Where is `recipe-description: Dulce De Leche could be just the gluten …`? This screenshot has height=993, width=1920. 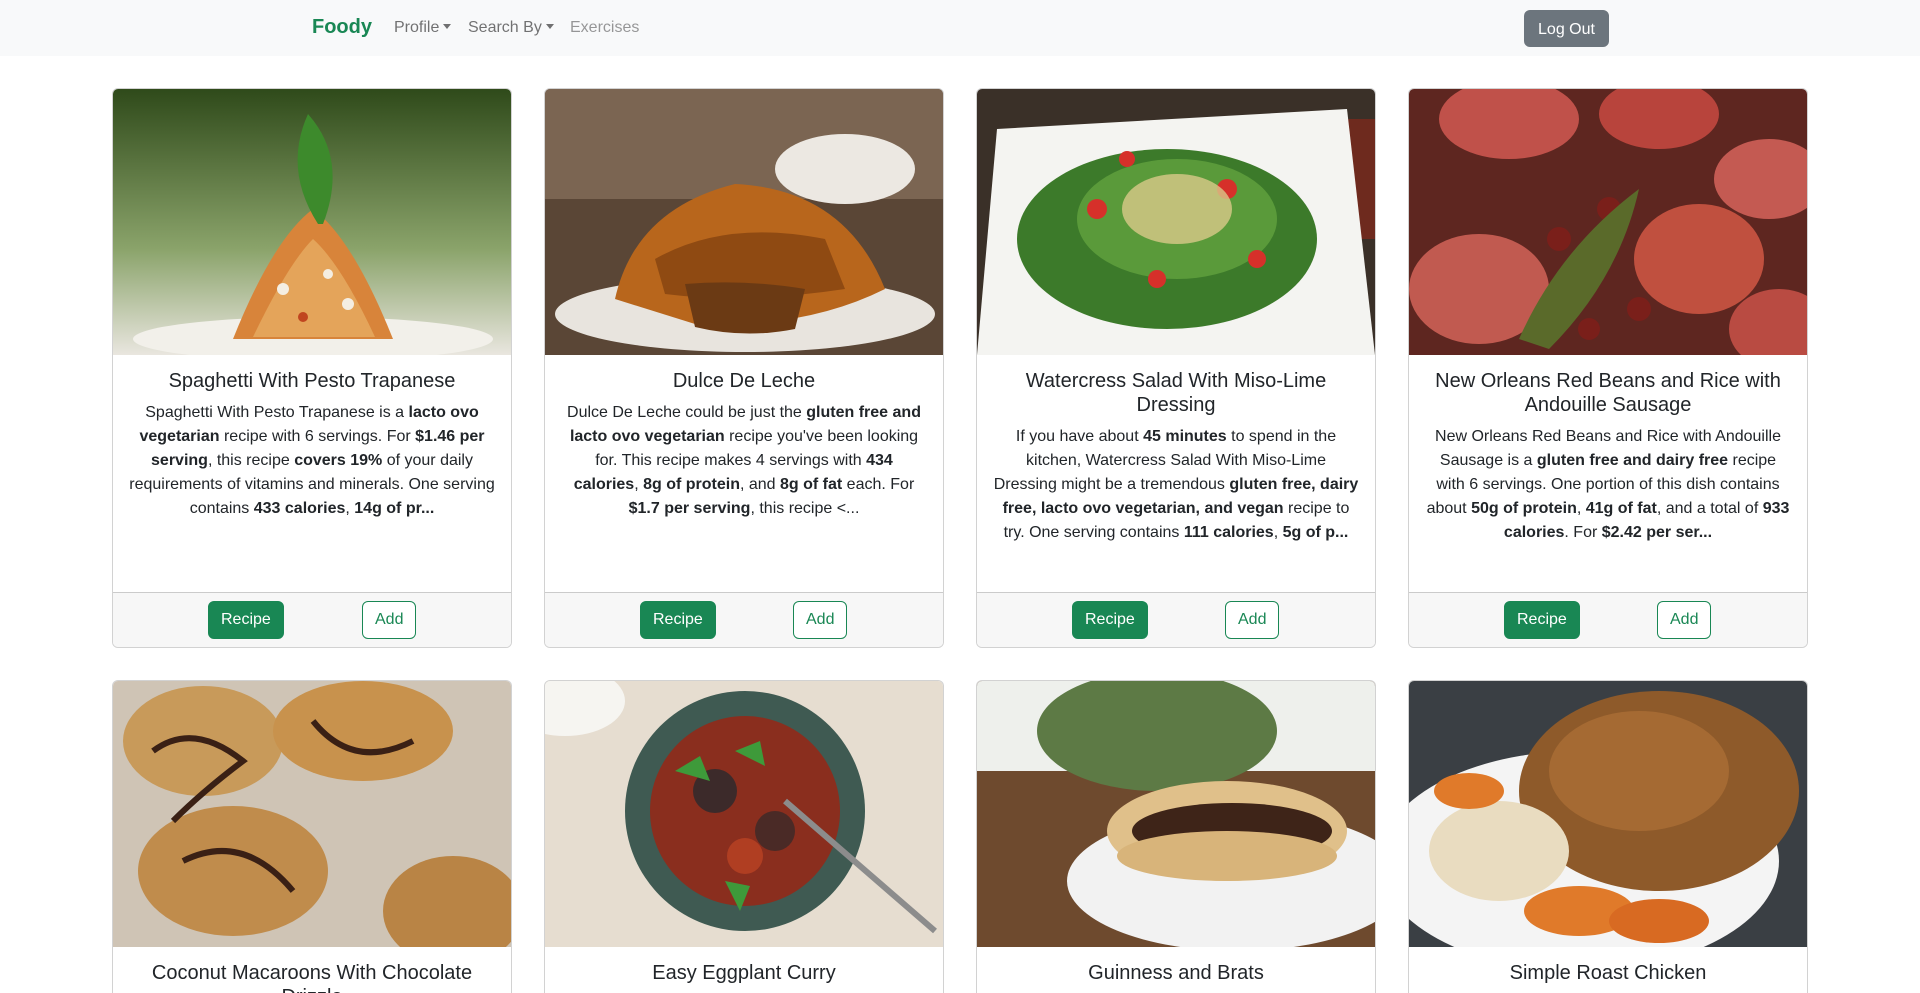
recipe-description: Dulce De Leche could be just the gluten … is located at coordinates (744, 460).